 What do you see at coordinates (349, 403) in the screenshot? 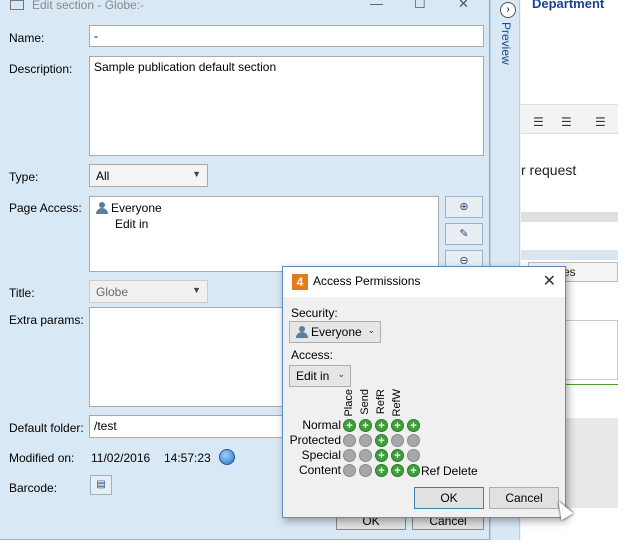
I see `column-header-place: Place` at bounding box center [349, 403].